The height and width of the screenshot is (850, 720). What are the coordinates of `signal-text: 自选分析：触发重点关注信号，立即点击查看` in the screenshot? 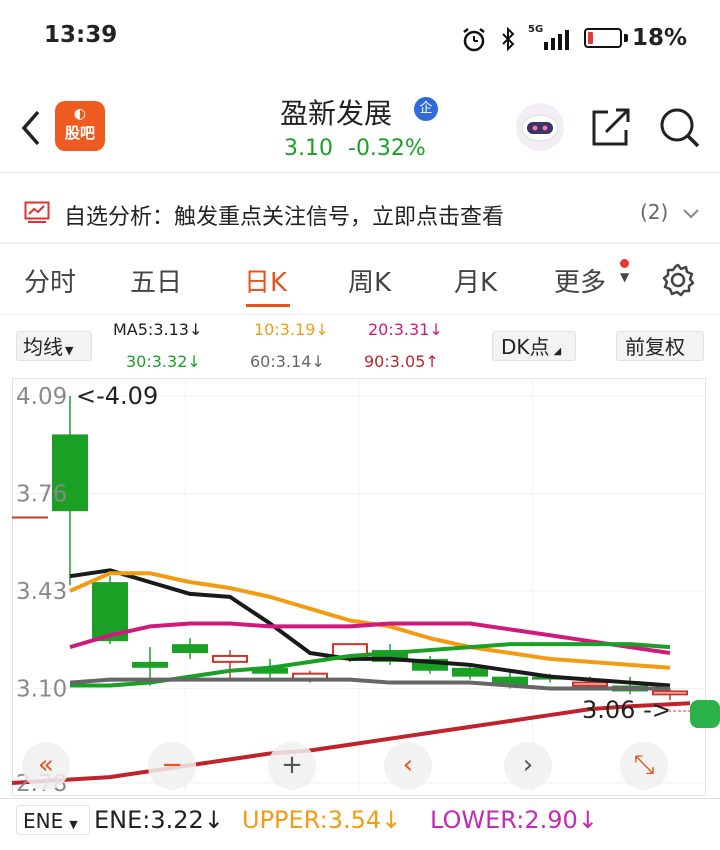 It's located at (284, 217).